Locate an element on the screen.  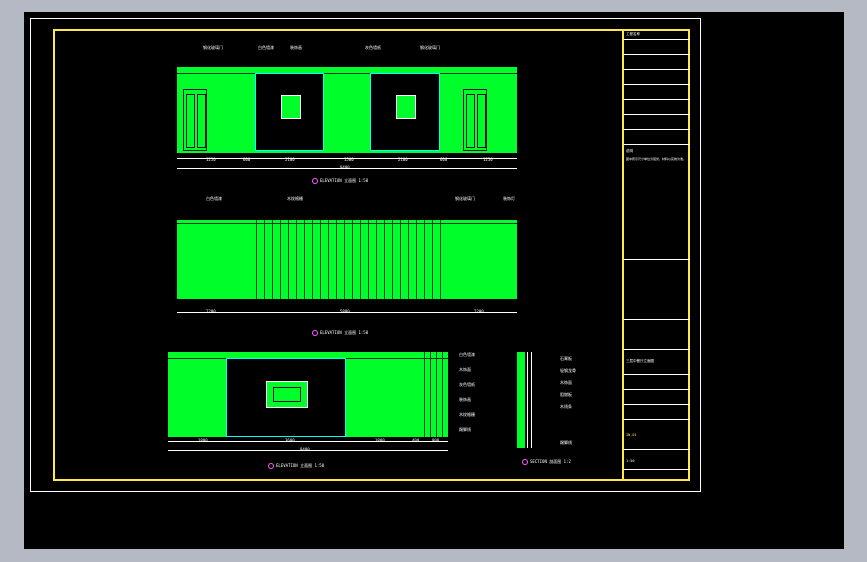
elevation-b-callout-4: 装饰灯 is located at coordinates (509, 198).